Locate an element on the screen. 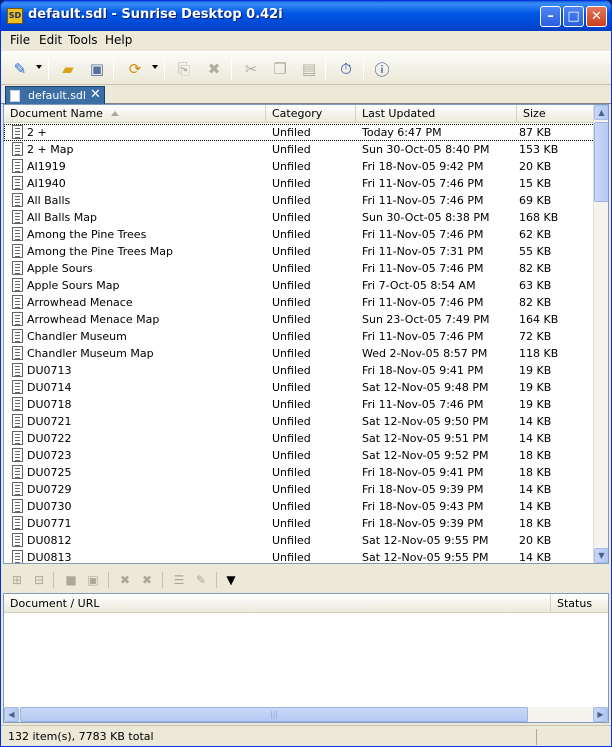  table-row: DU0725 Unfiled Fri 18-Nov-05 9:41 PM 18 KB is located at coordinates (299, 472).